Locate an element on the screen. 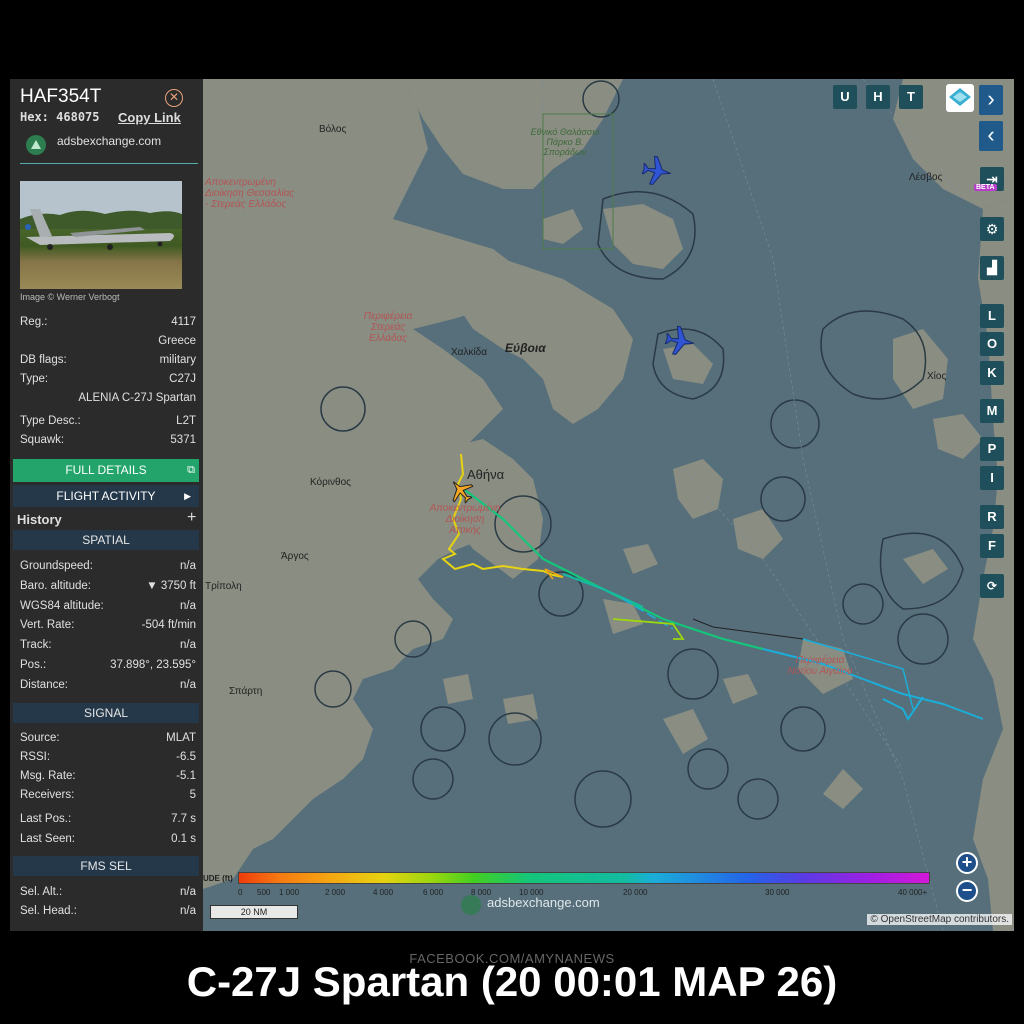  button-o: O is located at coordinates (992, 344).